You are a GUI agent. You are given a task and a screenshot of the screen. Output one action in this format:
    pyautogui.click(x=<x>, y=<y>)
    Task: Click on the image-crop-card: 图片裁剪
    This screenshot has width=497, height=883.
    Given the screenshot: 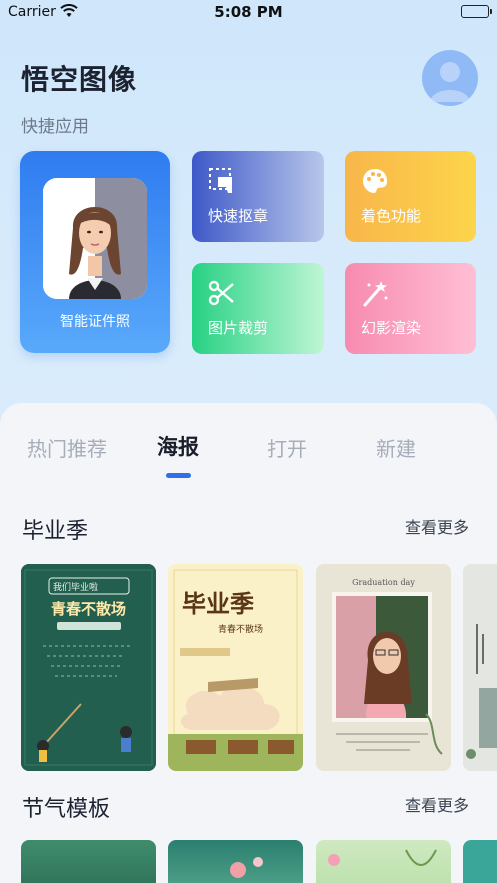 What is the action you would take?
    pyautogui.click(x=258, y=308)
    